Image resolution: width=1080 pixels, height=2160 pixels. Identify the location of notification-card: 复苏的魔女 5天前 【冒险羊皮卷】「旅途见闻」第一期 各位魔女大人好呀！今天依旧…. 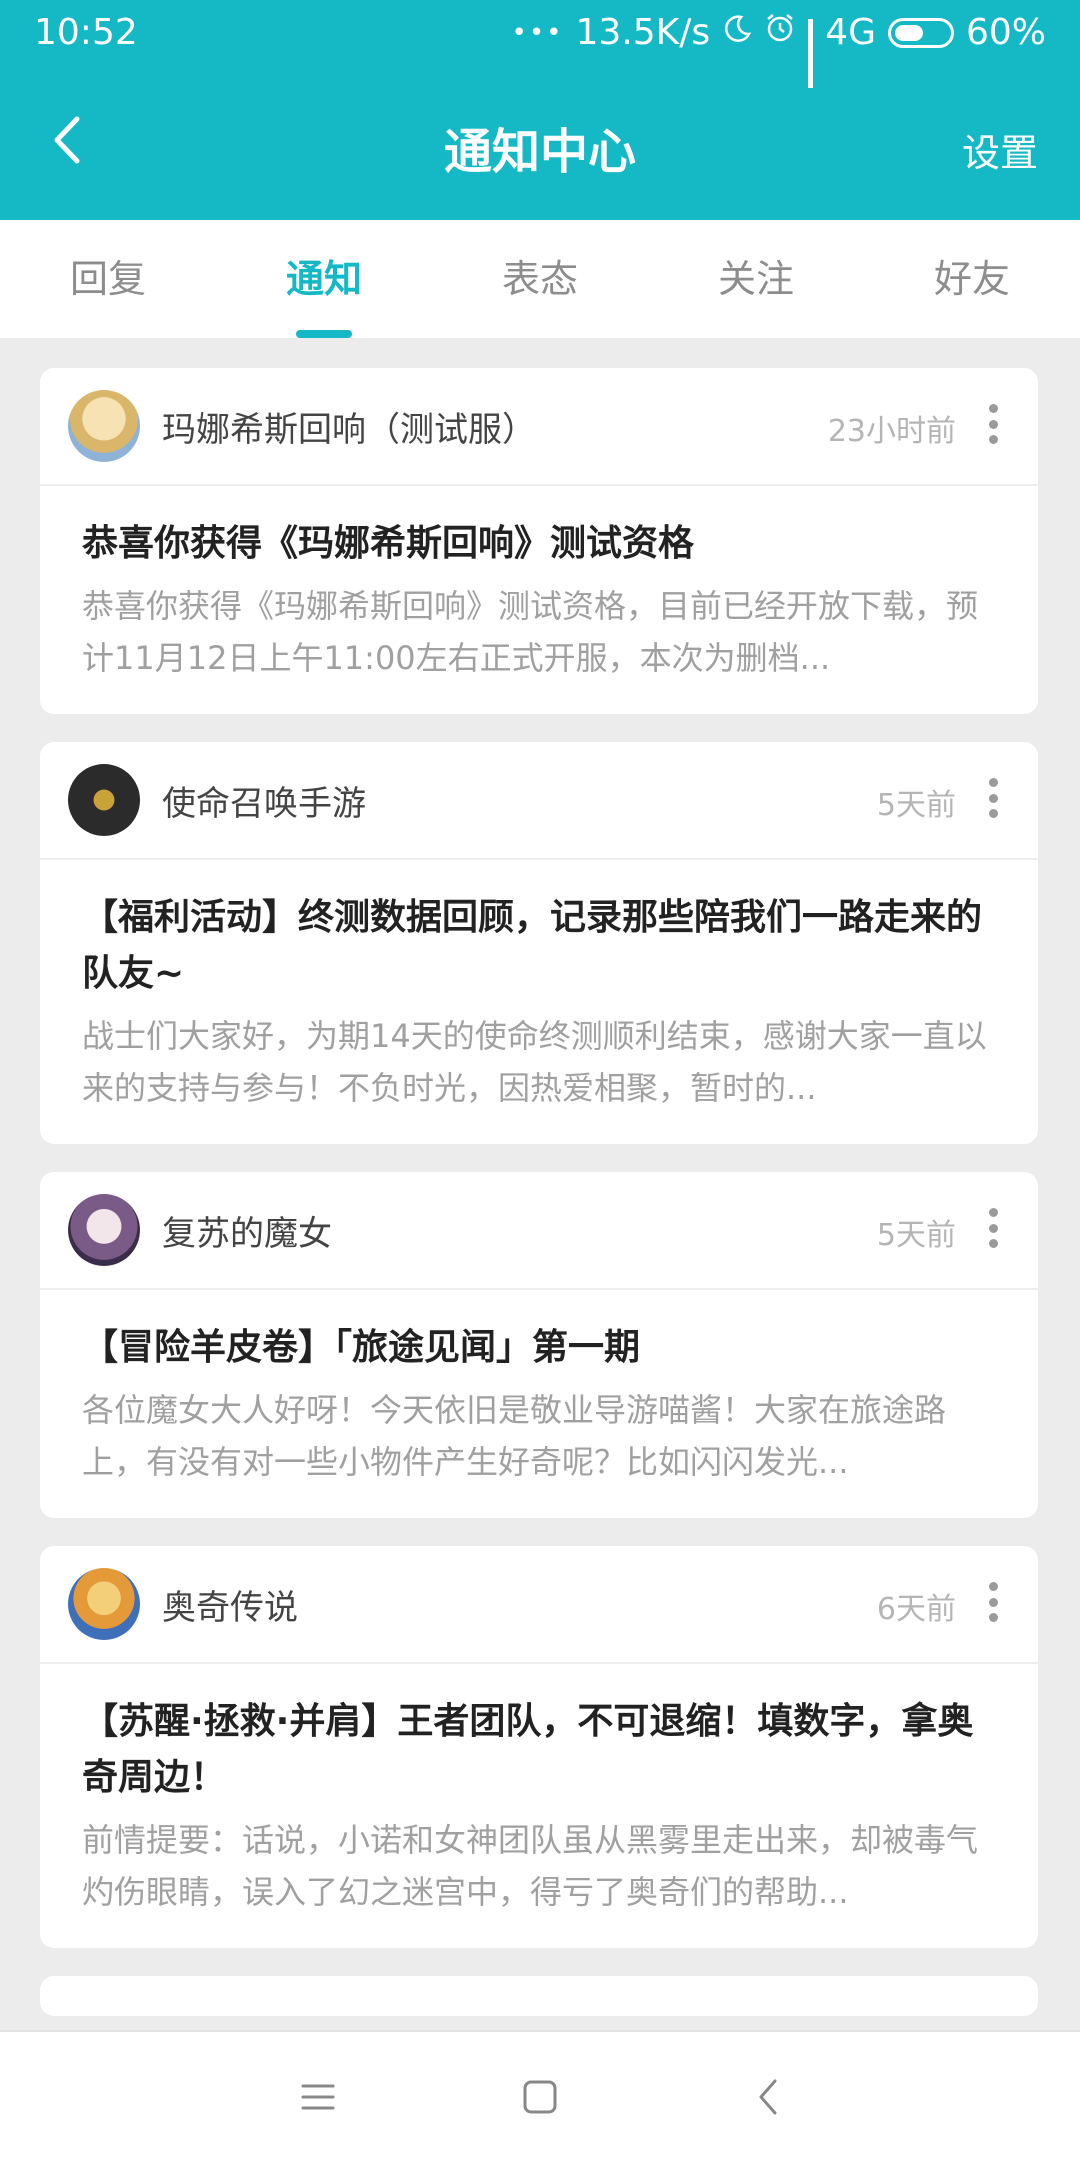
(539, 1345).